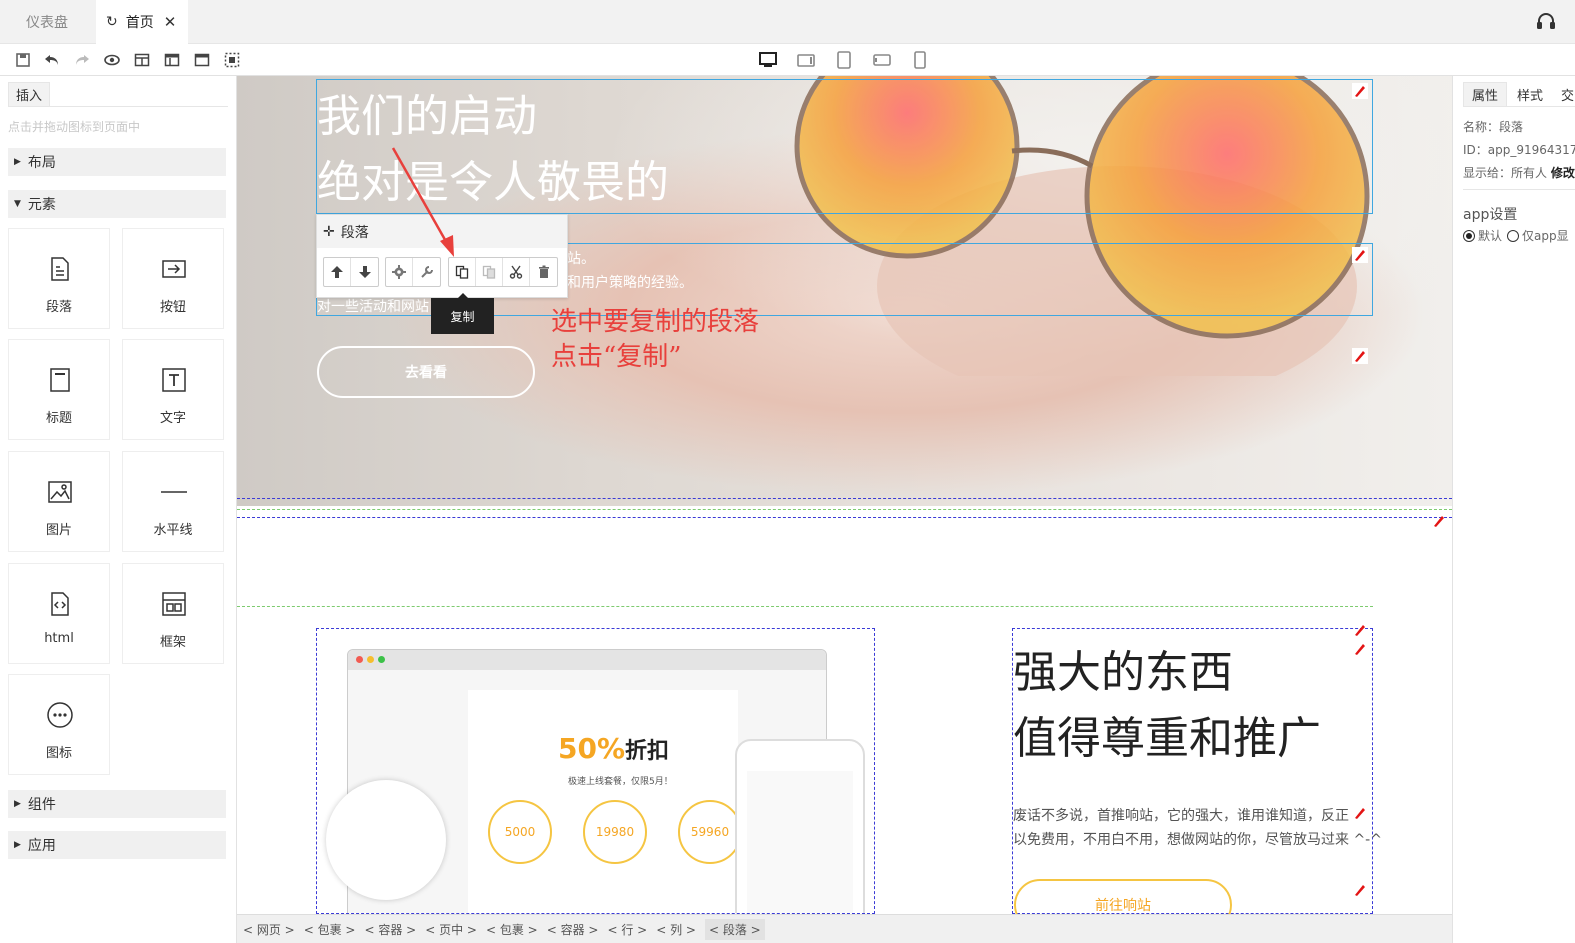 The image size is (1575, 943). What do you see at coordinates (426, 372) in the screenshot?
I see `hero-button: 去看看` at bounding box center [426, 372].